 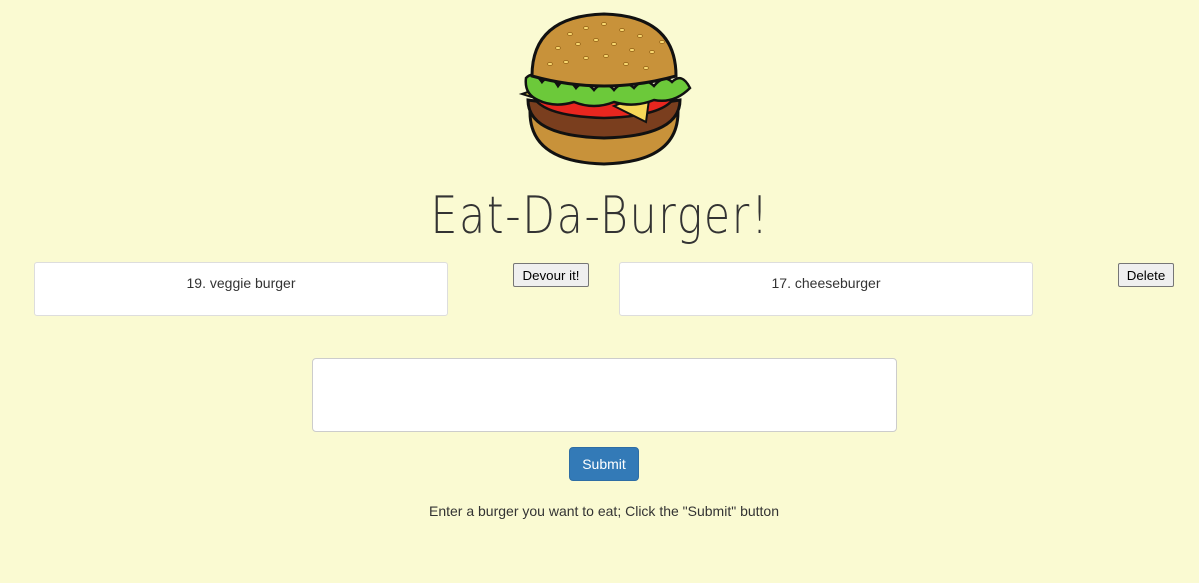 I want to click on burger-label: 17. cheeseburger, so click(x=826, y=283).